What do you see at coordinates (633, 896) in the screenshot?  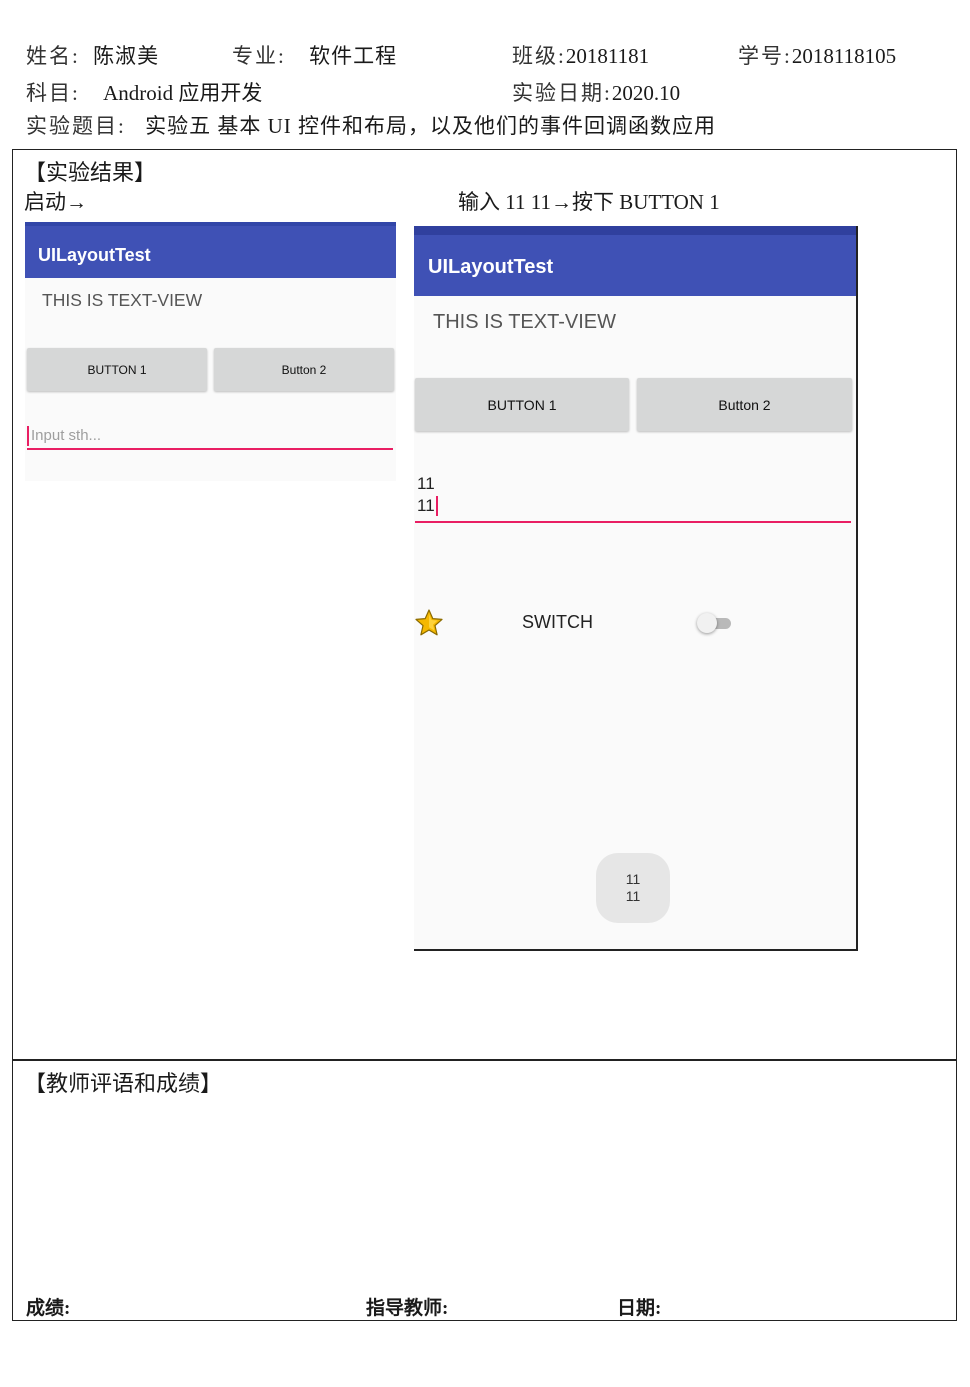 I see `toast-line-2: 11` at bounding box center [633, 896].